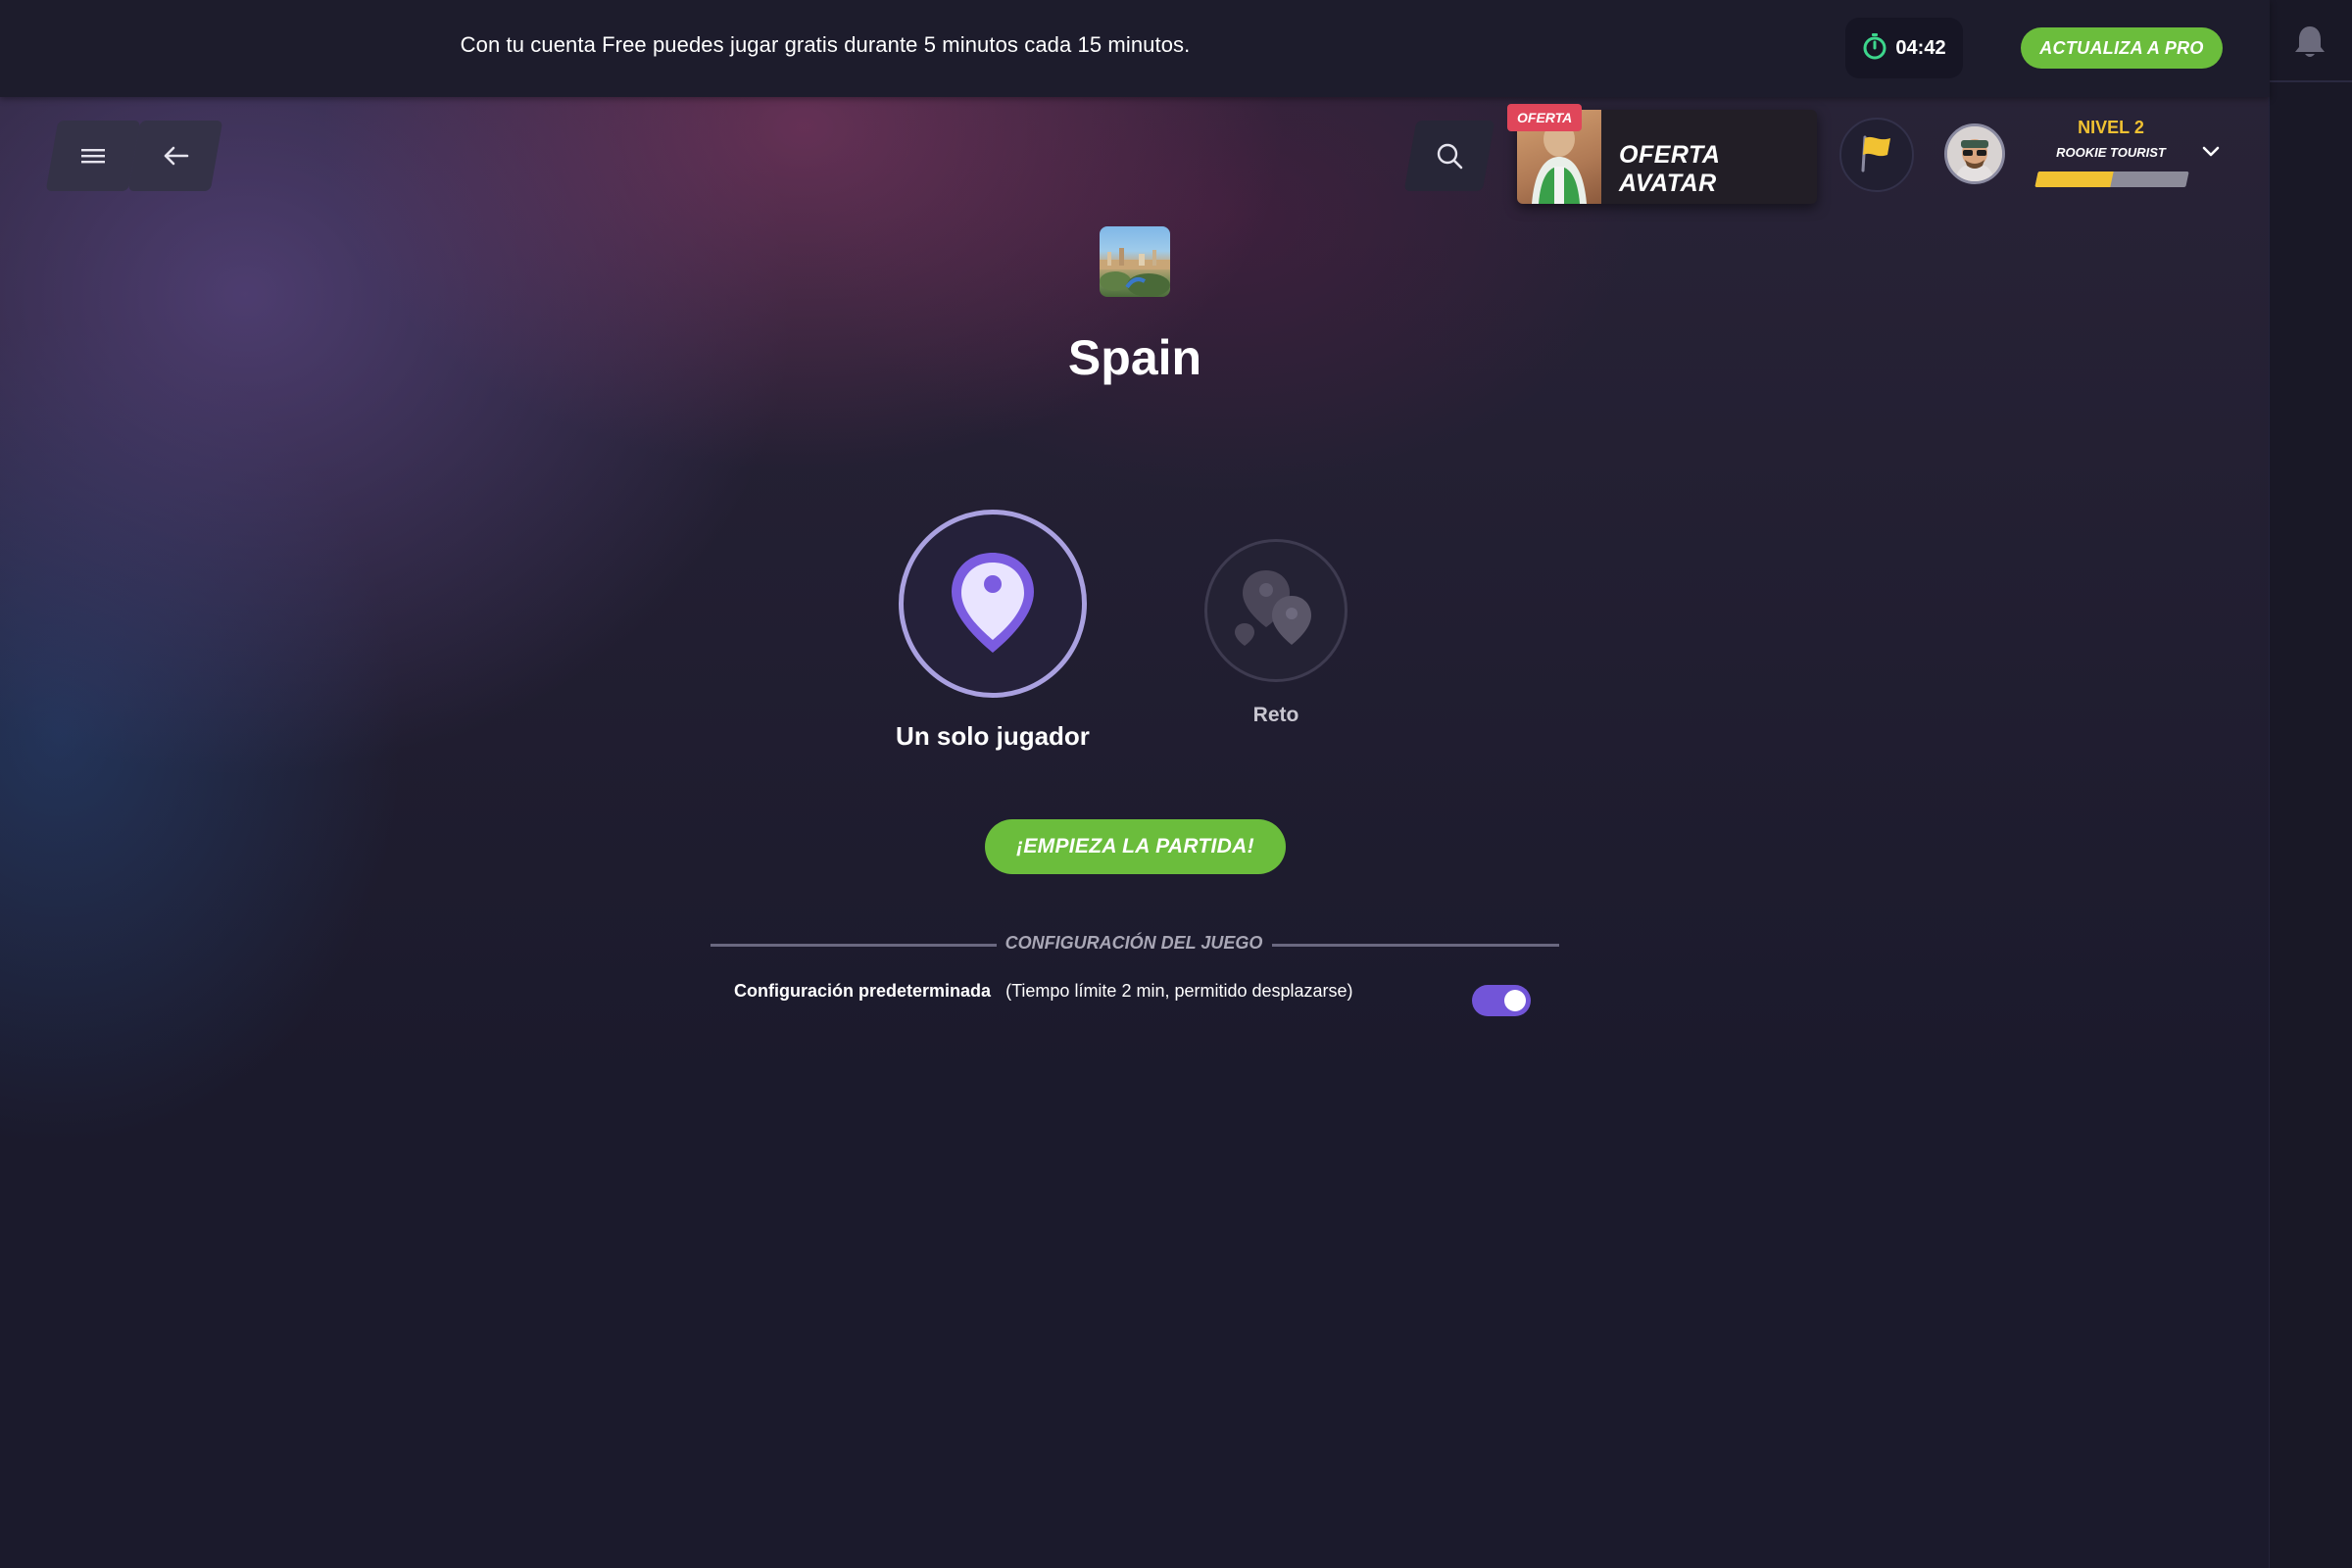  Describe the element at coordinates (1515, 1000) in the screenshot. I see `toggle-knob` at that location.